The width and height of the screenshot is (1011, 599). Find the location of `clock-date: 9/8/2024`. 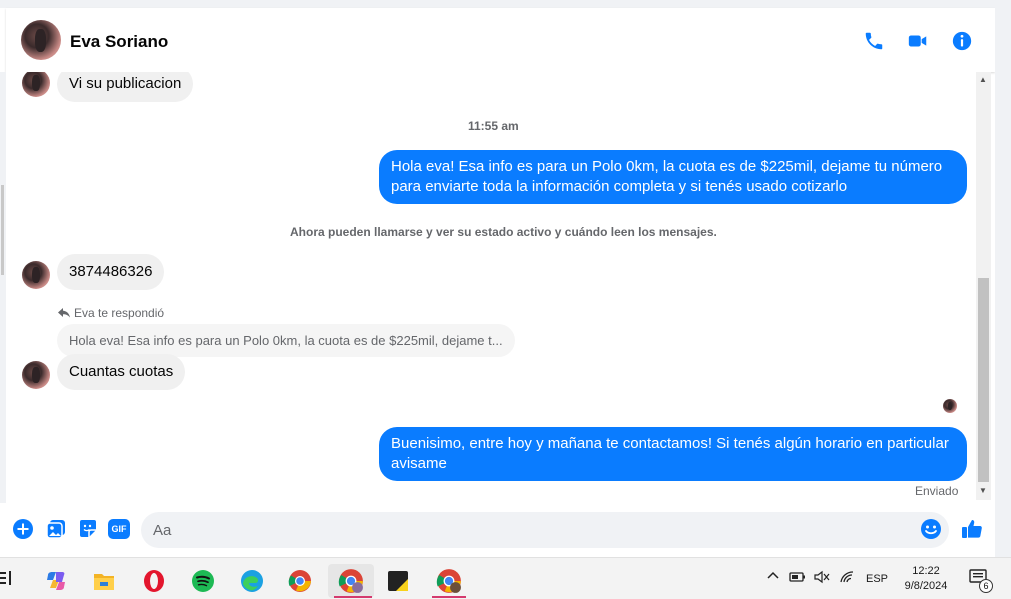

clock-date: 9/8/2024 is located at coordinates (926, 586).